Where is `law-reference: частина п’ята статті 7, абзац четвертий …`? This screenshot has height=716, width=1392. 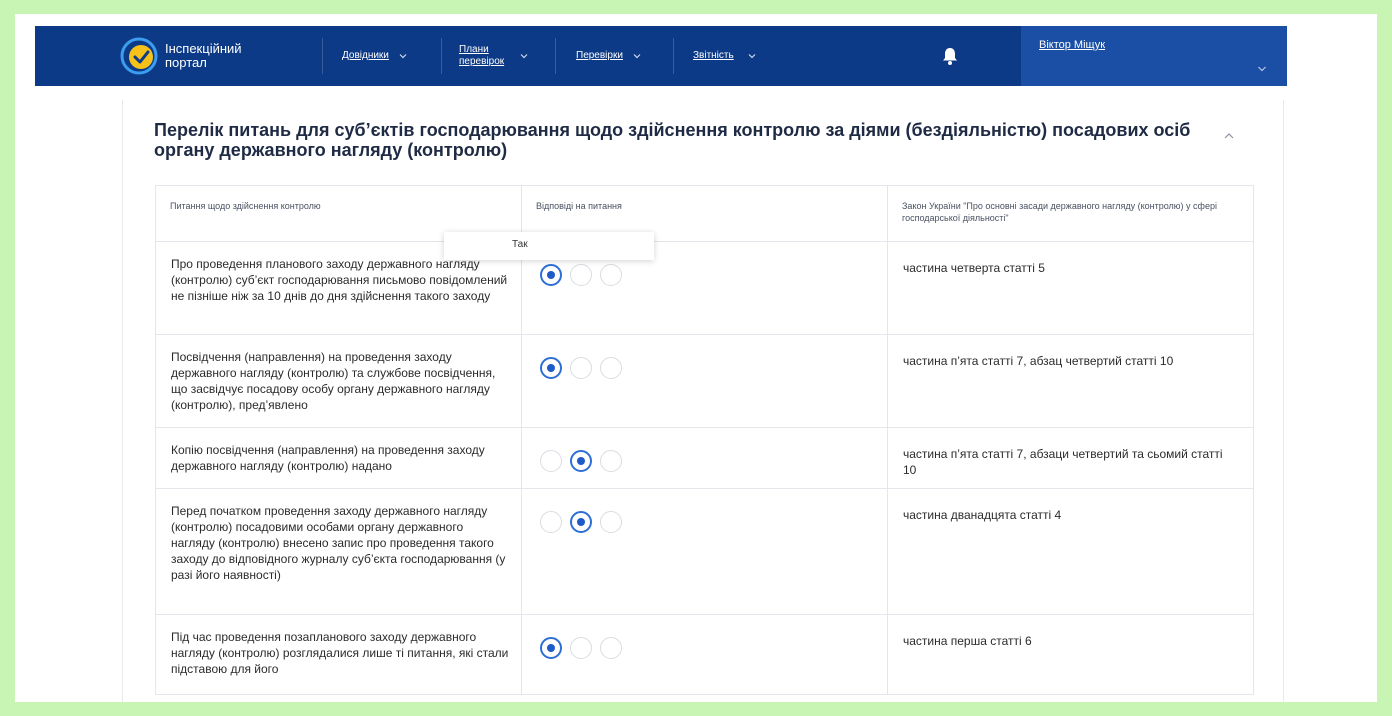
law-reference: частина п’ята статті 7, абзац четвертий … is located at coordinates (1070, 381).